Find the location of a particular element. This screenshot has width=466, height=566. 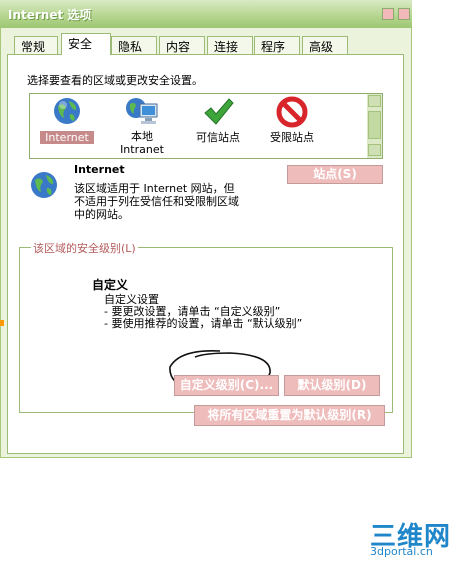

scroll-up-button is located at coordinates (374, 101).